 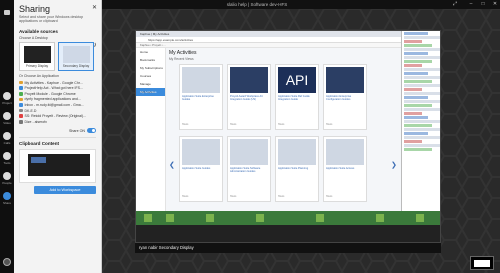 What do you see at coordinates (201, 97) in the screenshot?
I see `course-card: Application Suite Enterprise Guides Hours` at bounding box center [201, 97].